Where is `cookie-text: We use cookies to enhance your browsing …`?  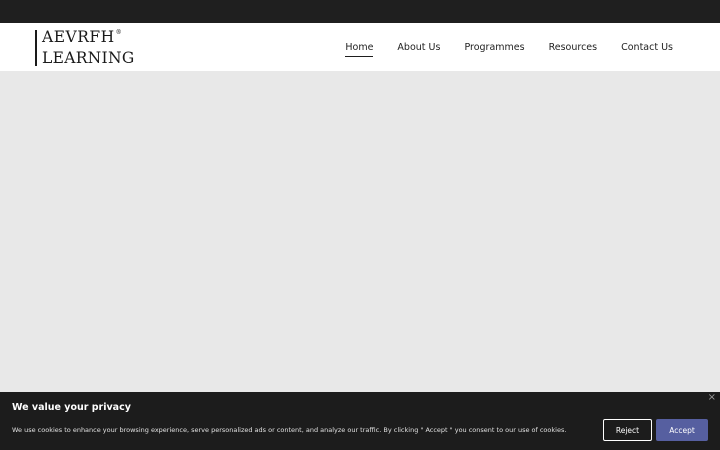 cookie-text: We use cookies to enhance your browsing … is located at coordinates (289, 430).